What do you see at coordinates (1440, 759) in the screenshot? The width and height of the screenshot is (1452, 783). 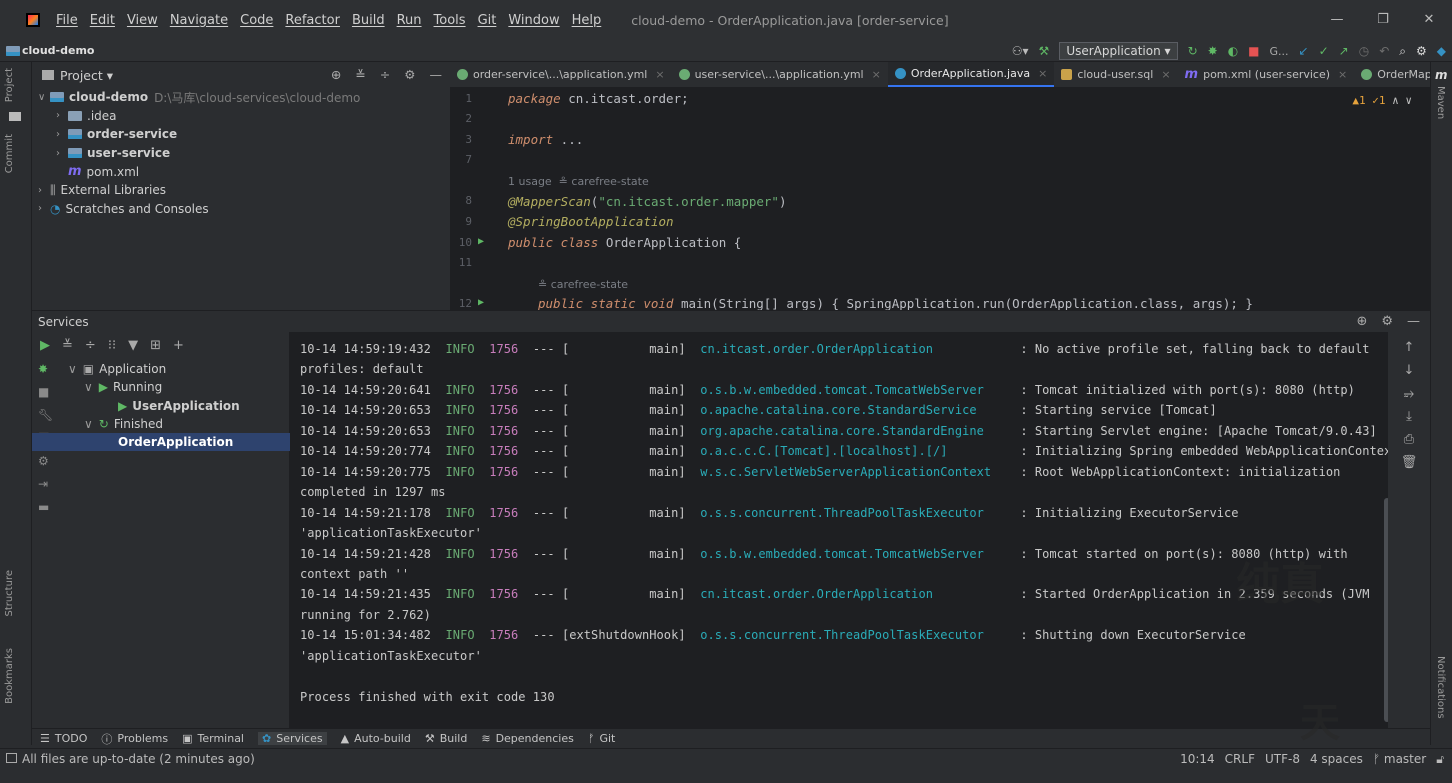 I see `lock-icon: 🔓︎` at bounding box center [1440, 759].